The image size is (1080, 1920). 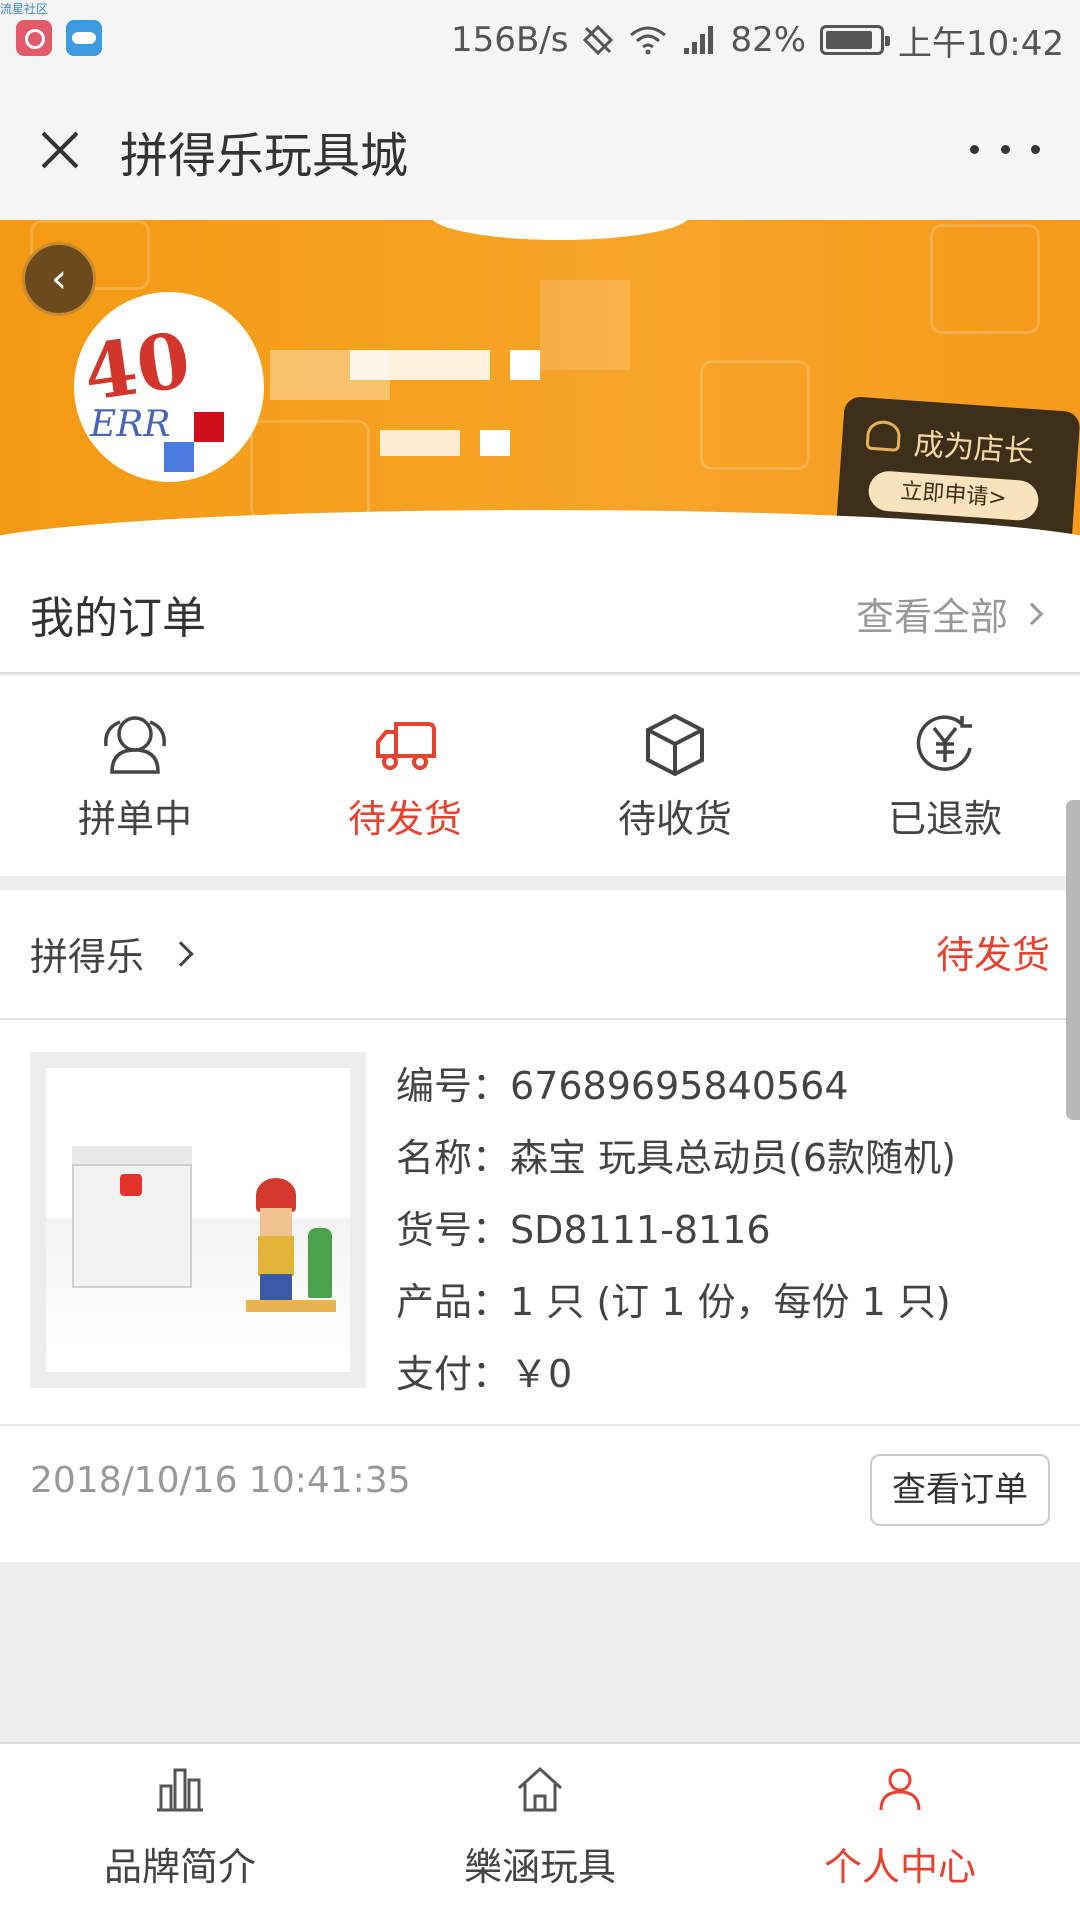 I want to click on tab-awaiting-receipt: 待收货, so click(x=675, y=776).